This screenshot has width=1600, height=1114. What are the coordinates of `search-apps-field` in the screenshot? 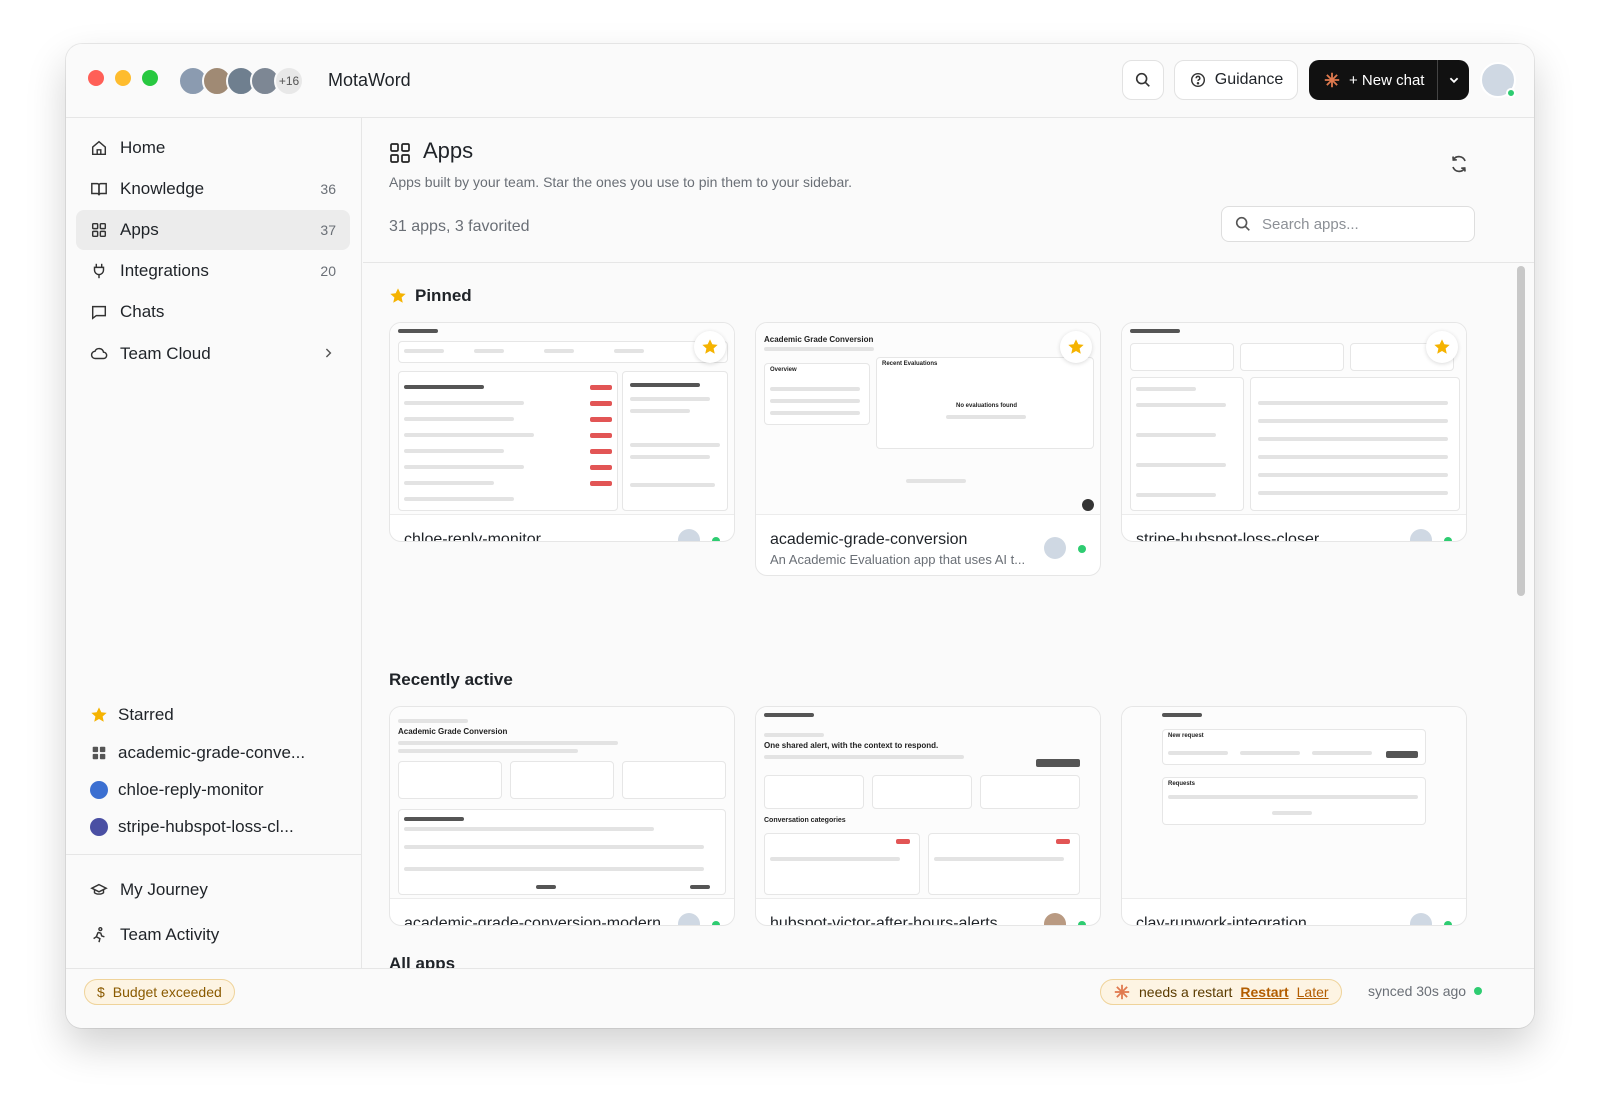 It's located at (1348, 224).